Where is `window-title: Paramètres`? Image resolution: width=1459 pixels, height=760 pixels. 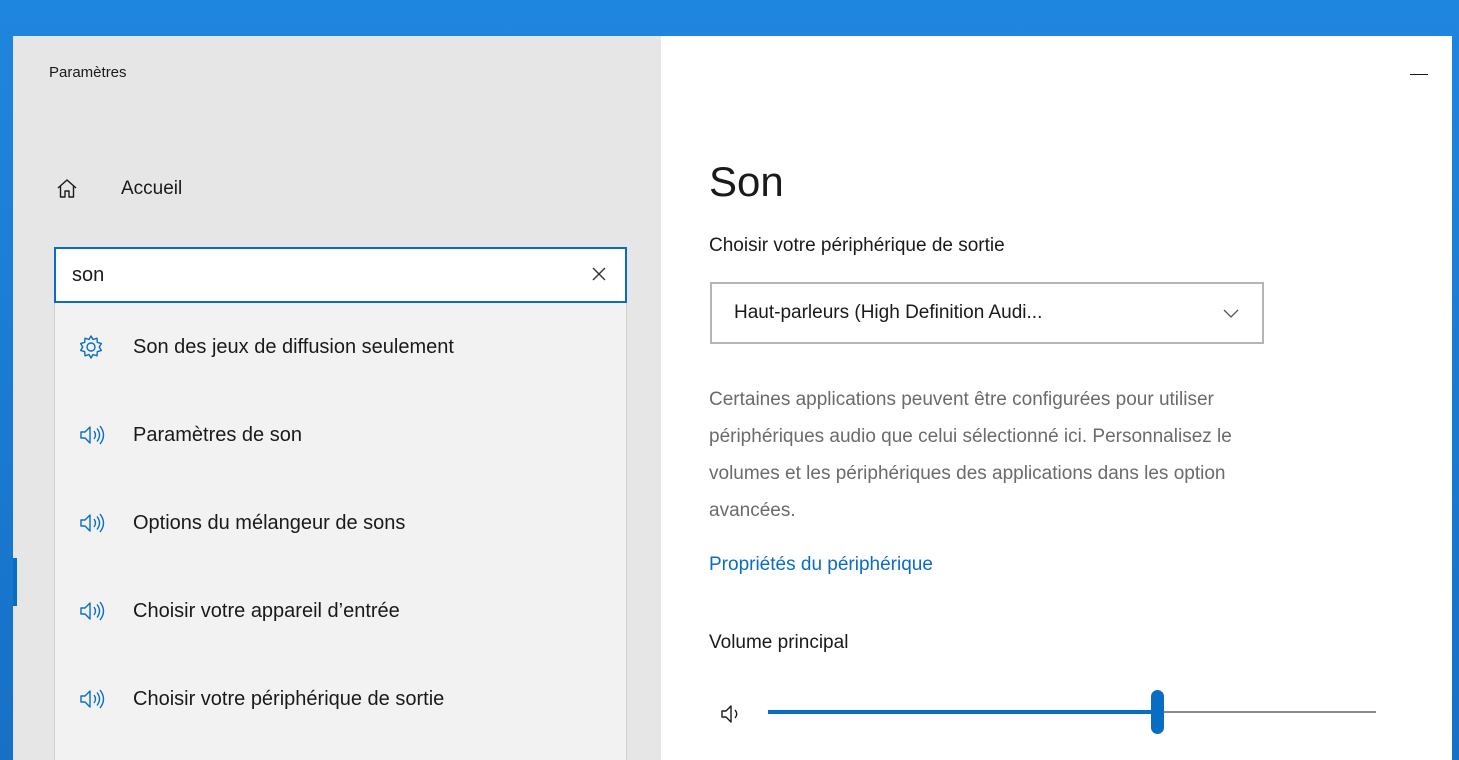
window-title: Paramètres is located at coordinates (88, 72).